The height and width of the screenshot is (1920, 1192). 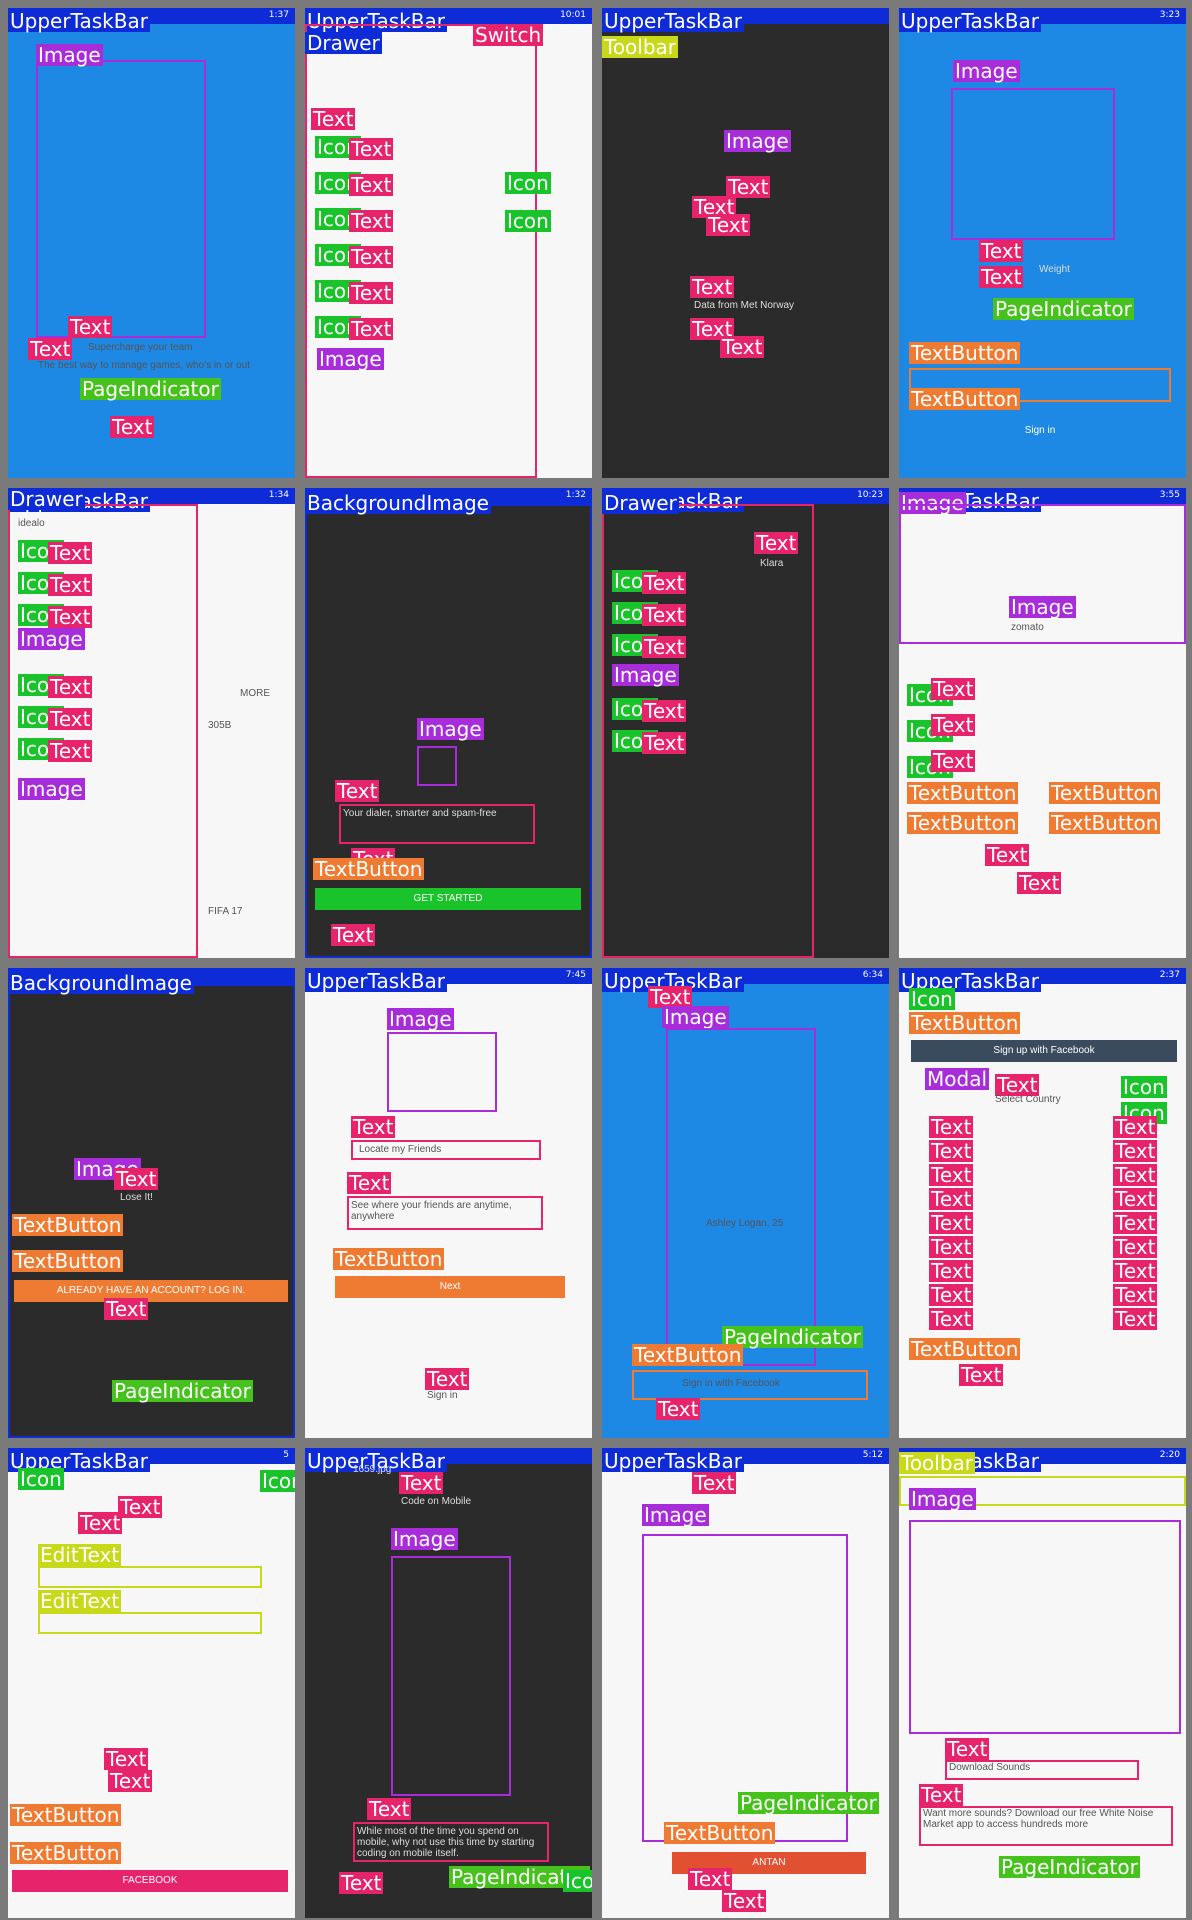 I want to click on drawer-label: Drawer, so click(x=640, y=503).